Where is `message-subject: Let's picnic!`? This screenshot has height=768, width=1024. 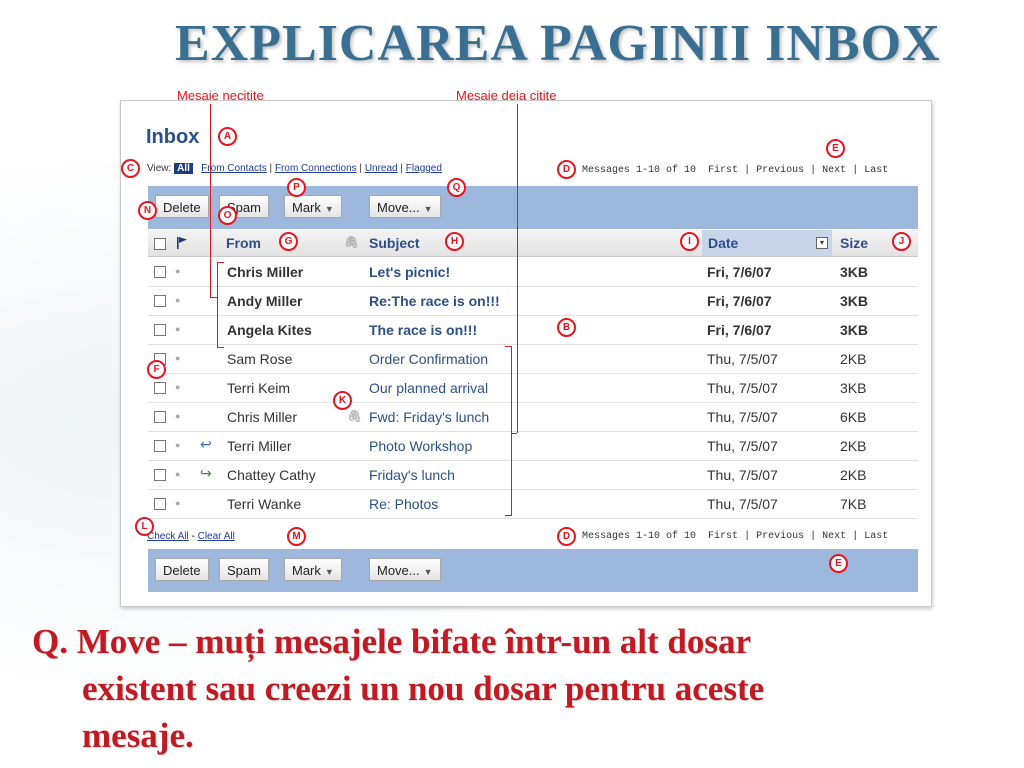 message-subject: Let's picnic! is located at coordinates (409, 272).